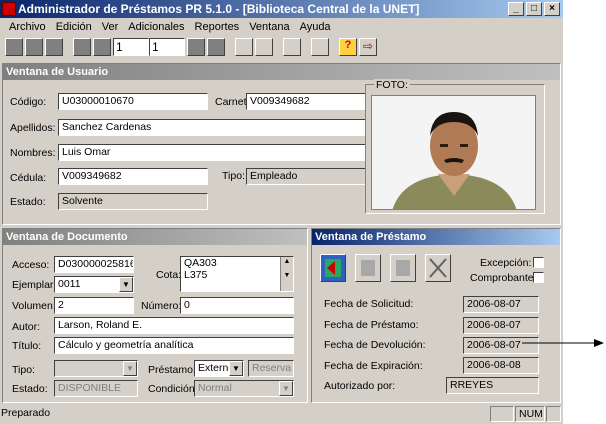 The width and height of the screenshot is (606, 424). I want to click on ejemplar-value: 0011, so click(69, 284).